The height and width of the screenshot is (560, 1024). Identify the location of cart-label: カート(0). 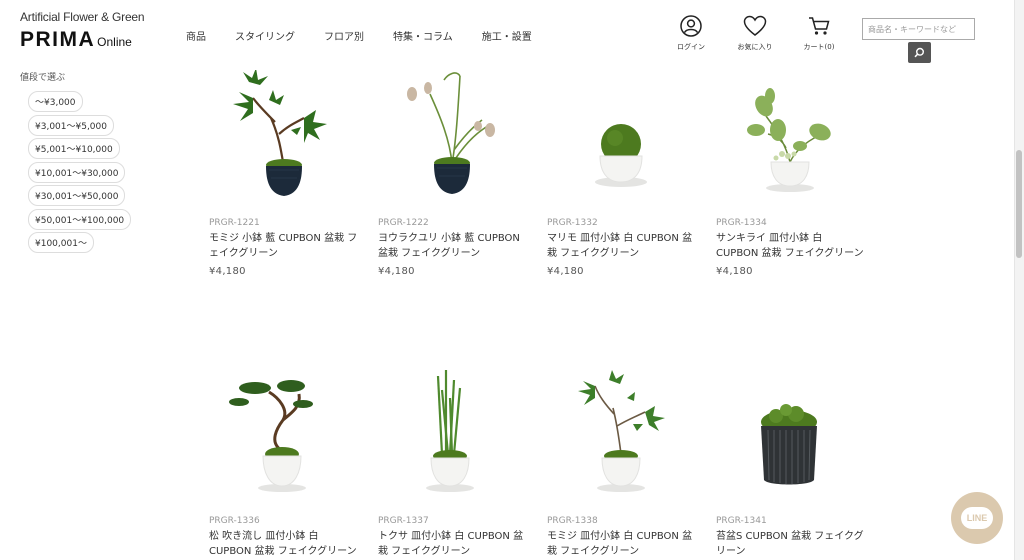
(819, 47).